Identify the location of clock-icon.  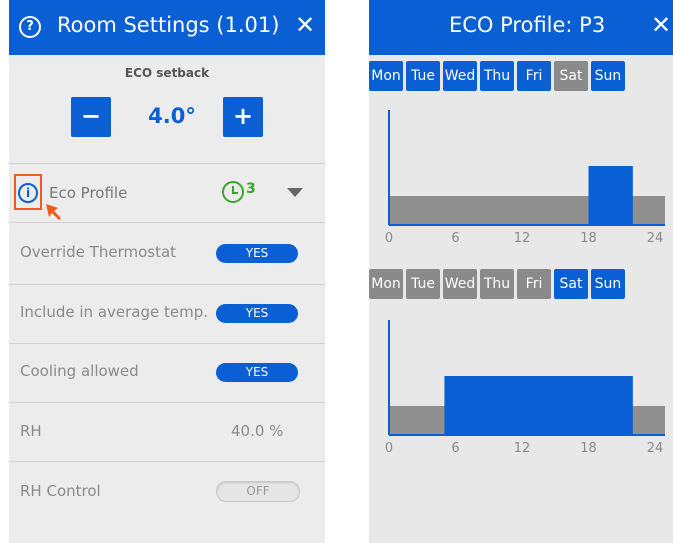
(233, 192).